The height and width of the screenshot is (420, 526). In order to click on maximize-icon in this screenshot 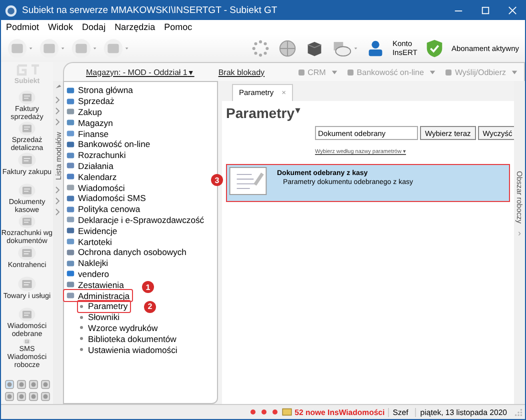, I will do `click(485, 10)`.